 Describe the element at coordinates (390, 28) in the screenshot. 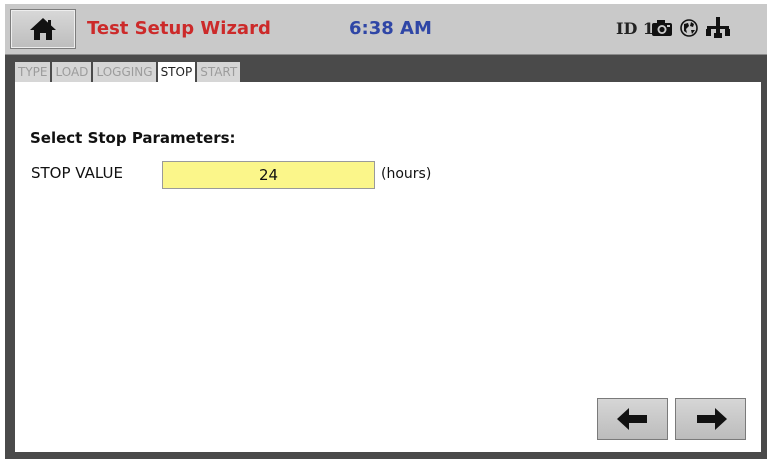

I see `clock-time: 6:38 AM` at that location.